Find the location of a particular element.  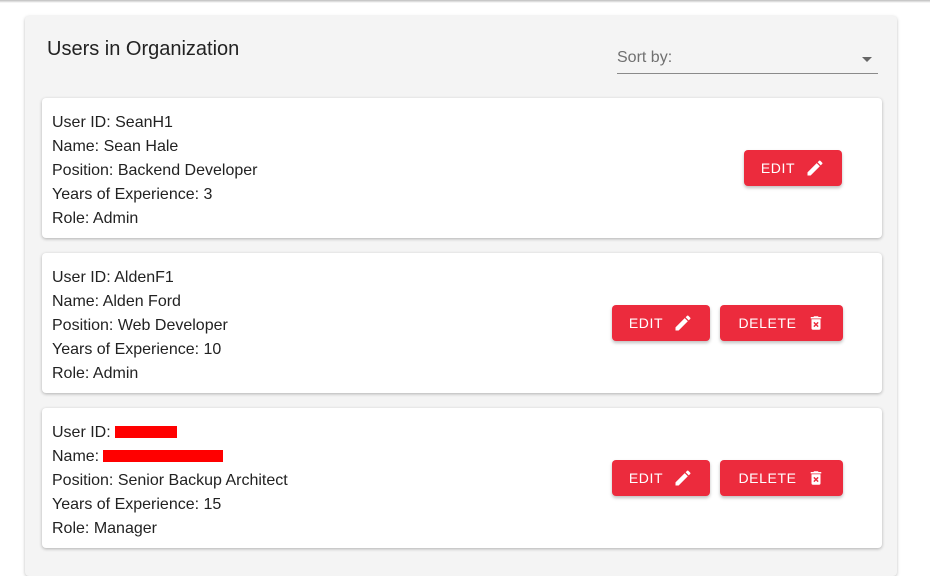

experience-line: Years of Experience: 15 is located at coordinates (170, 505).